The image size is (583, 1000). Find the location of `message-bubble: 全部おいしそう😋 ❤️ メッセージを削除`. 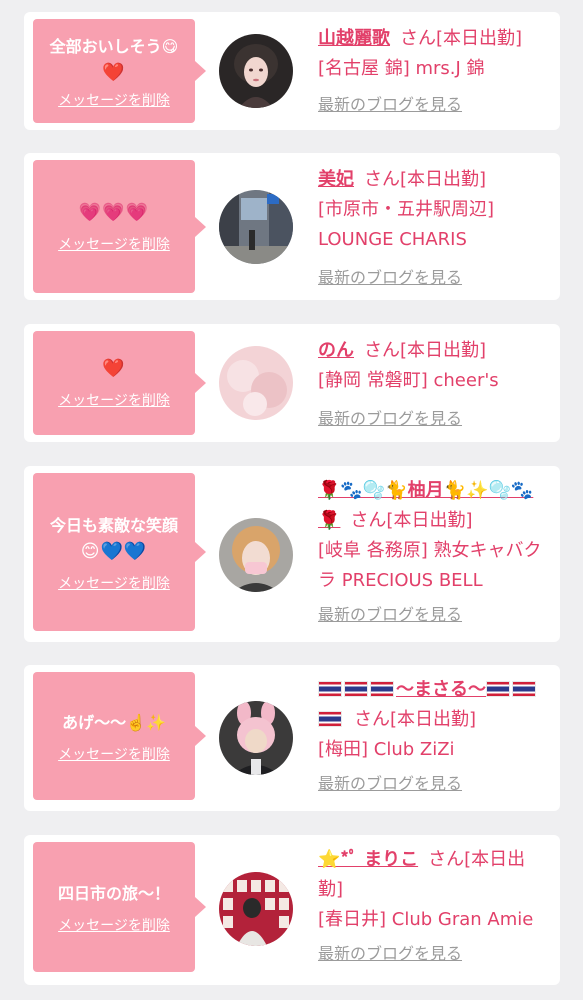

message-bubble: 全部おいしそう😋 ❤️ メッセージを削除 is located at coordinates (119, 71).